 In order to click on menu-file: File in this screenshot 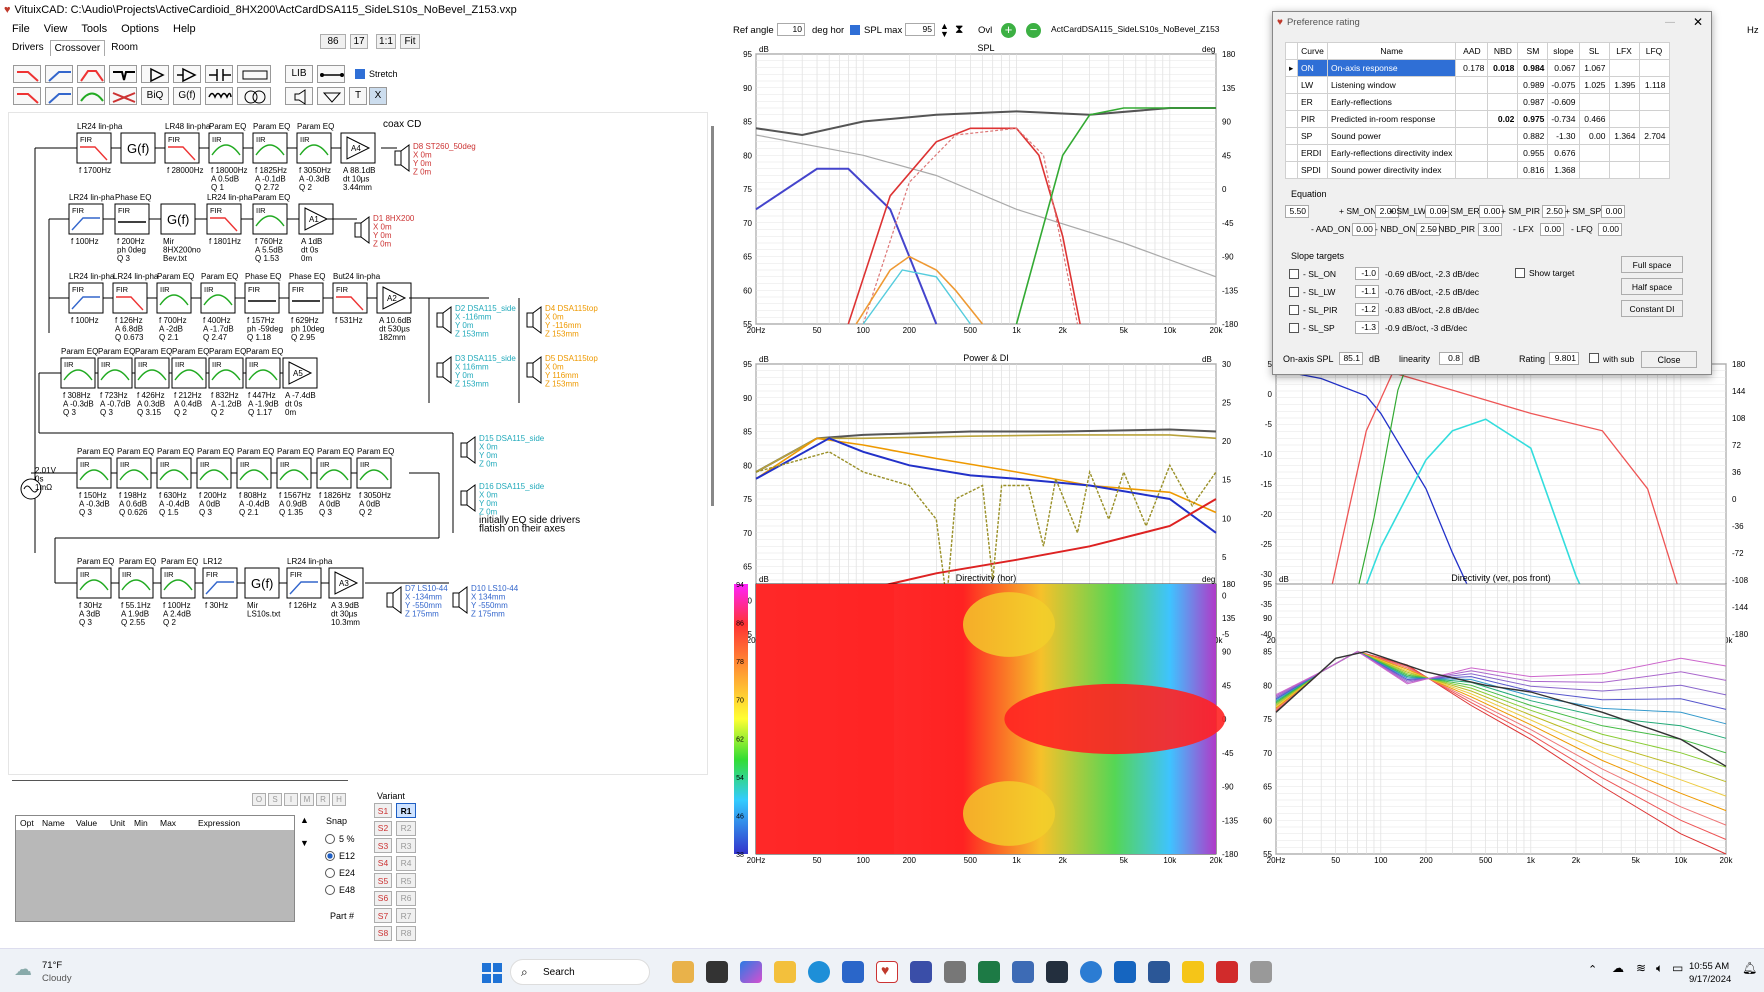, I will do `click(21, 29)`.